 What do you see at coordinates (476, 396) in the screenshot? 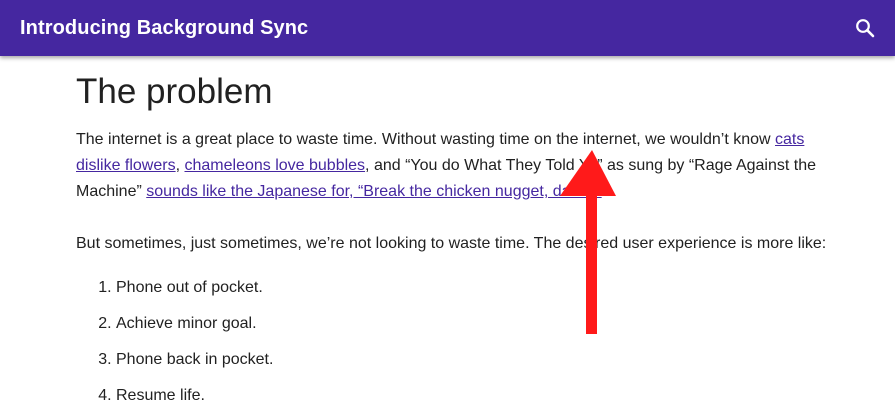
I see `list-item: Resume life.` at bounding box center [476, 396].